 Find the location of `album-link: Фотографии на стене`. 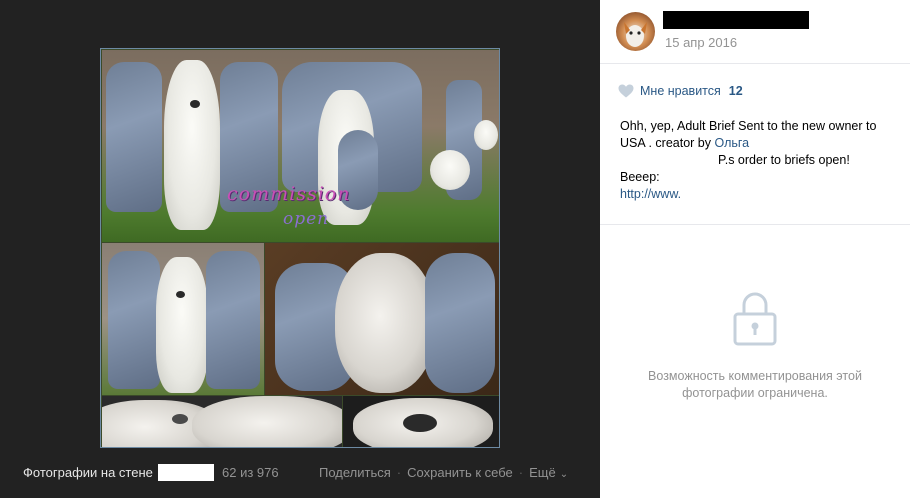

album-link: Фотографии на стене is located at coordinates (88, 472).